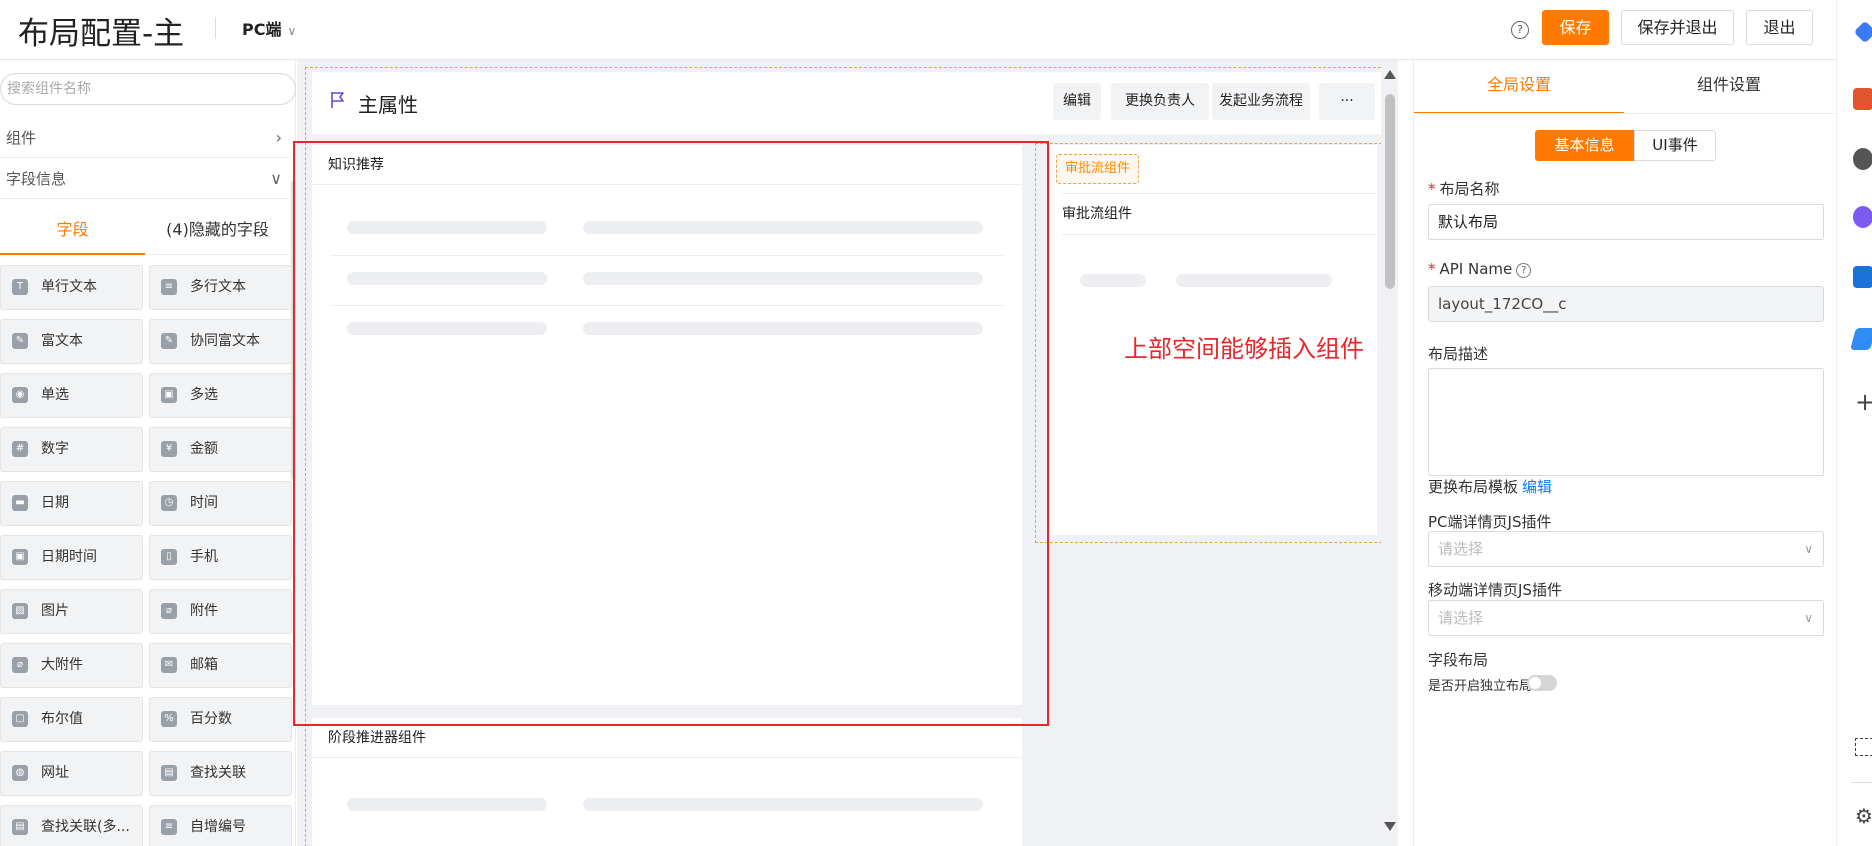  I want to click on change-template-edit-link: 编辑, so click(1537, 487).